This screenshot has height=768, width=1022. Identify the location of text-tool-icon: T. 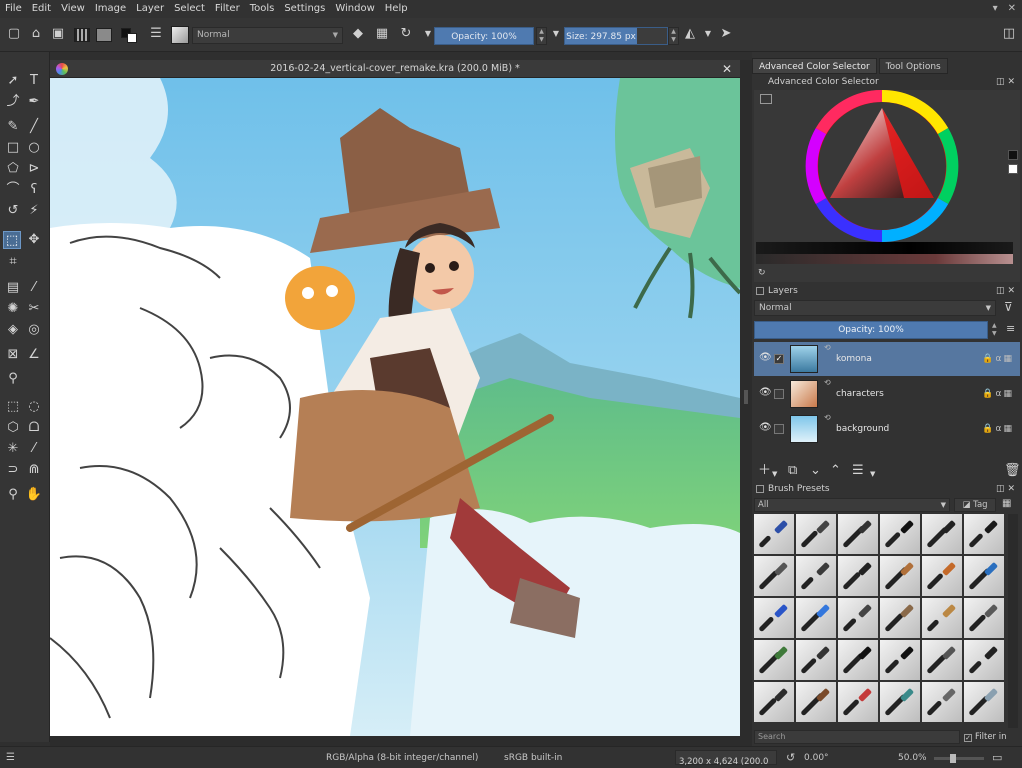
(34, 81).